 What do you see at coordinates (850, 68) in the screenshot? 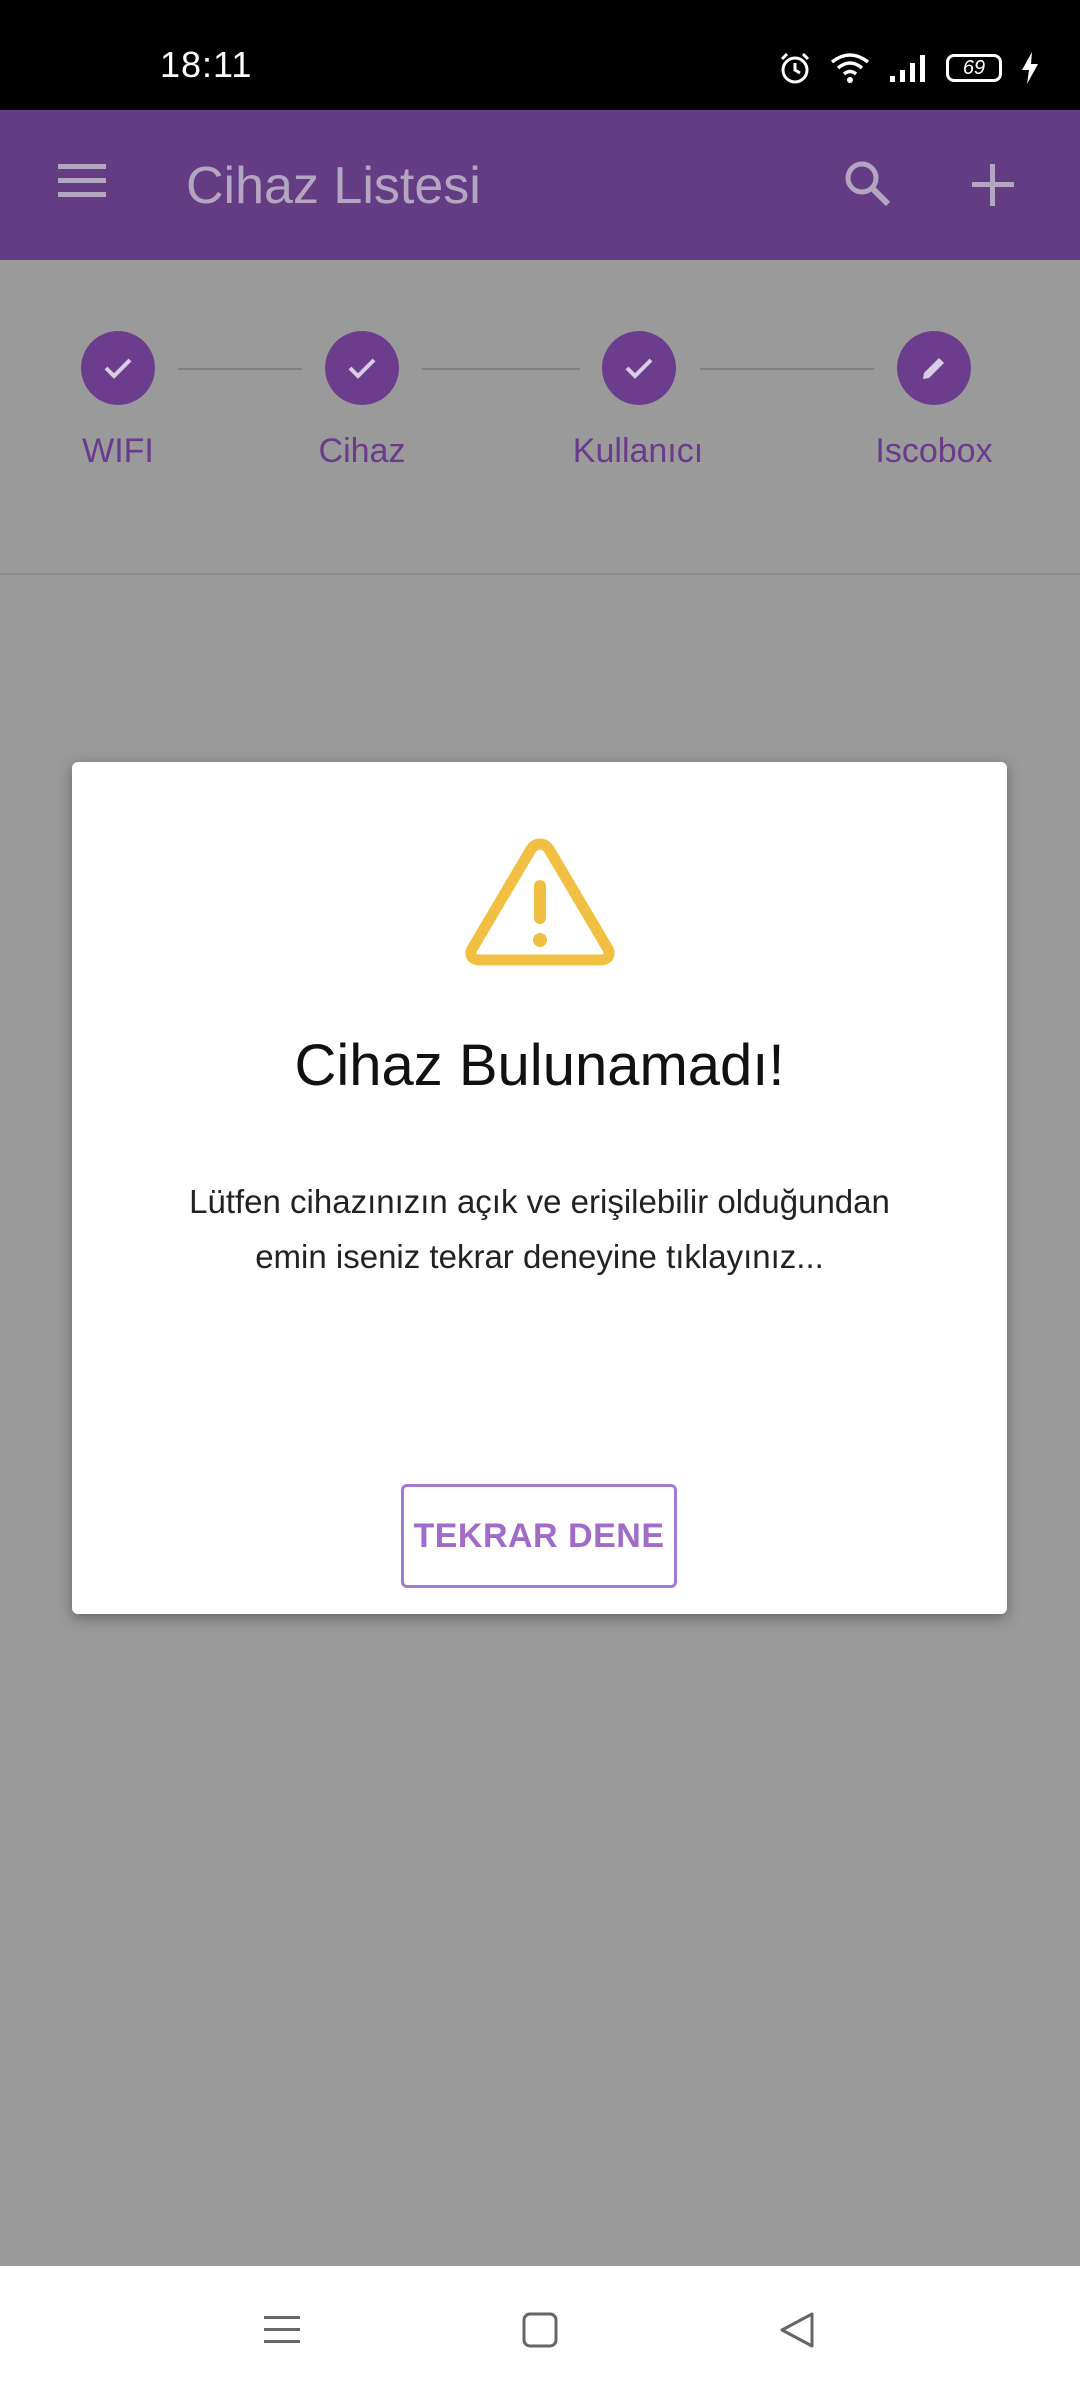
I see `wifi-icon` at bounding box center [850, 68].